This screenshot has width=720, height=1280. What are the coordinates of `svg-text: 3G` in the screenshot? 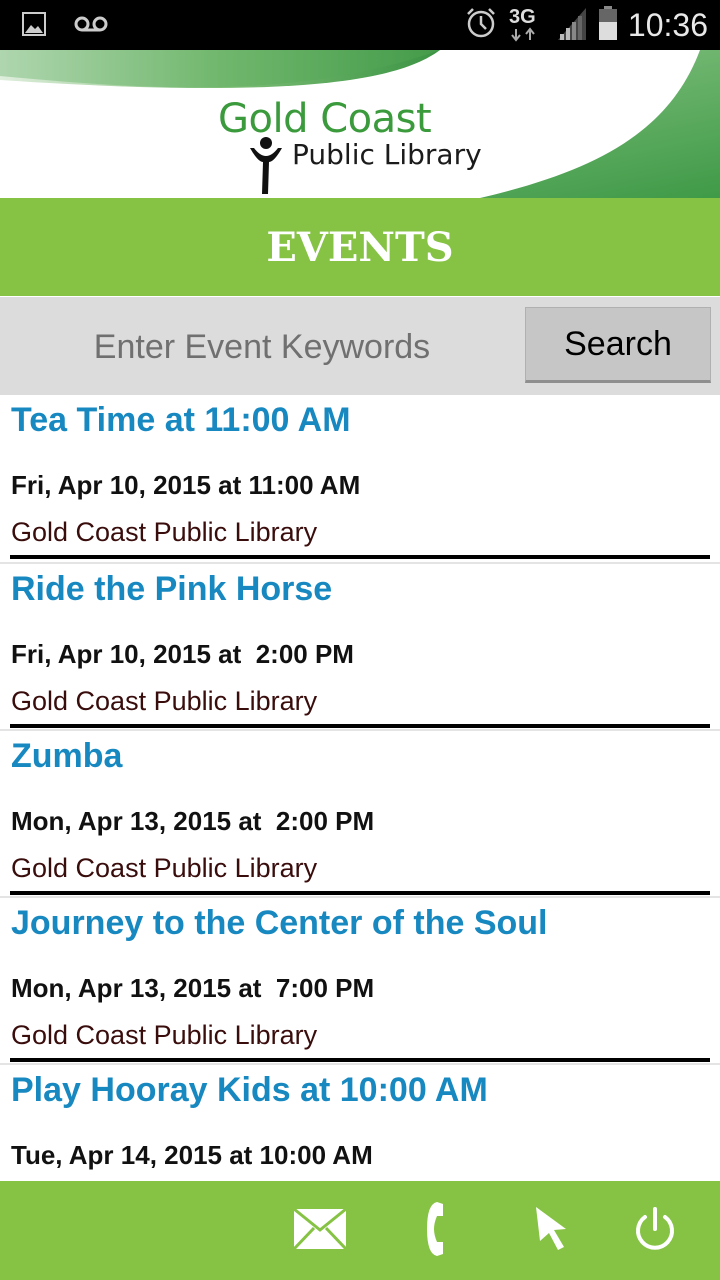 It's located at (522, 17).